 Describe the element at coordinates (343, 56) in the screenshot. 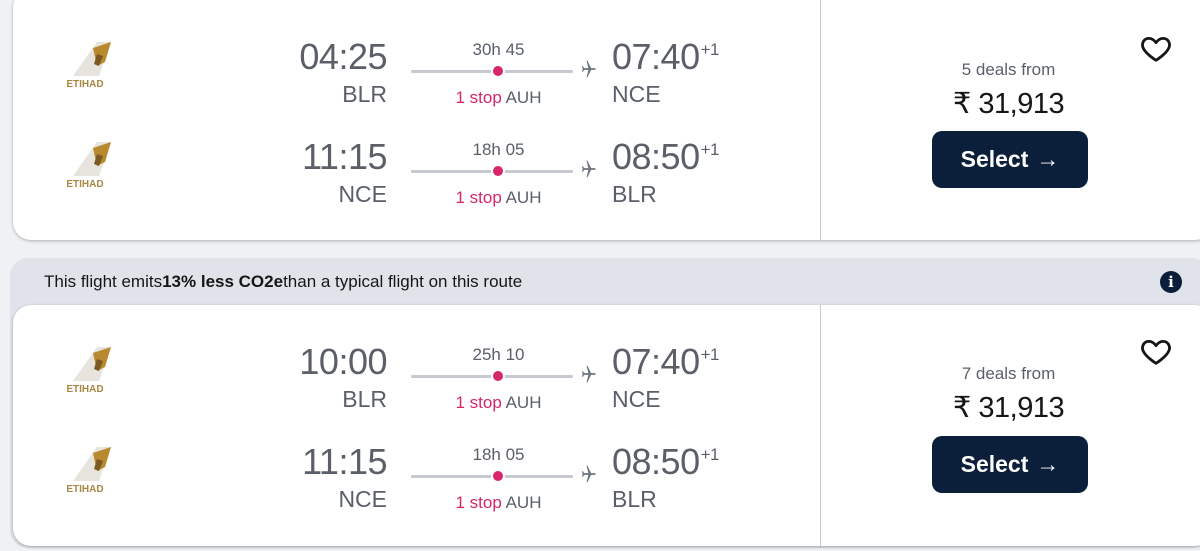

I see `departure-time: 04:25` at that location.